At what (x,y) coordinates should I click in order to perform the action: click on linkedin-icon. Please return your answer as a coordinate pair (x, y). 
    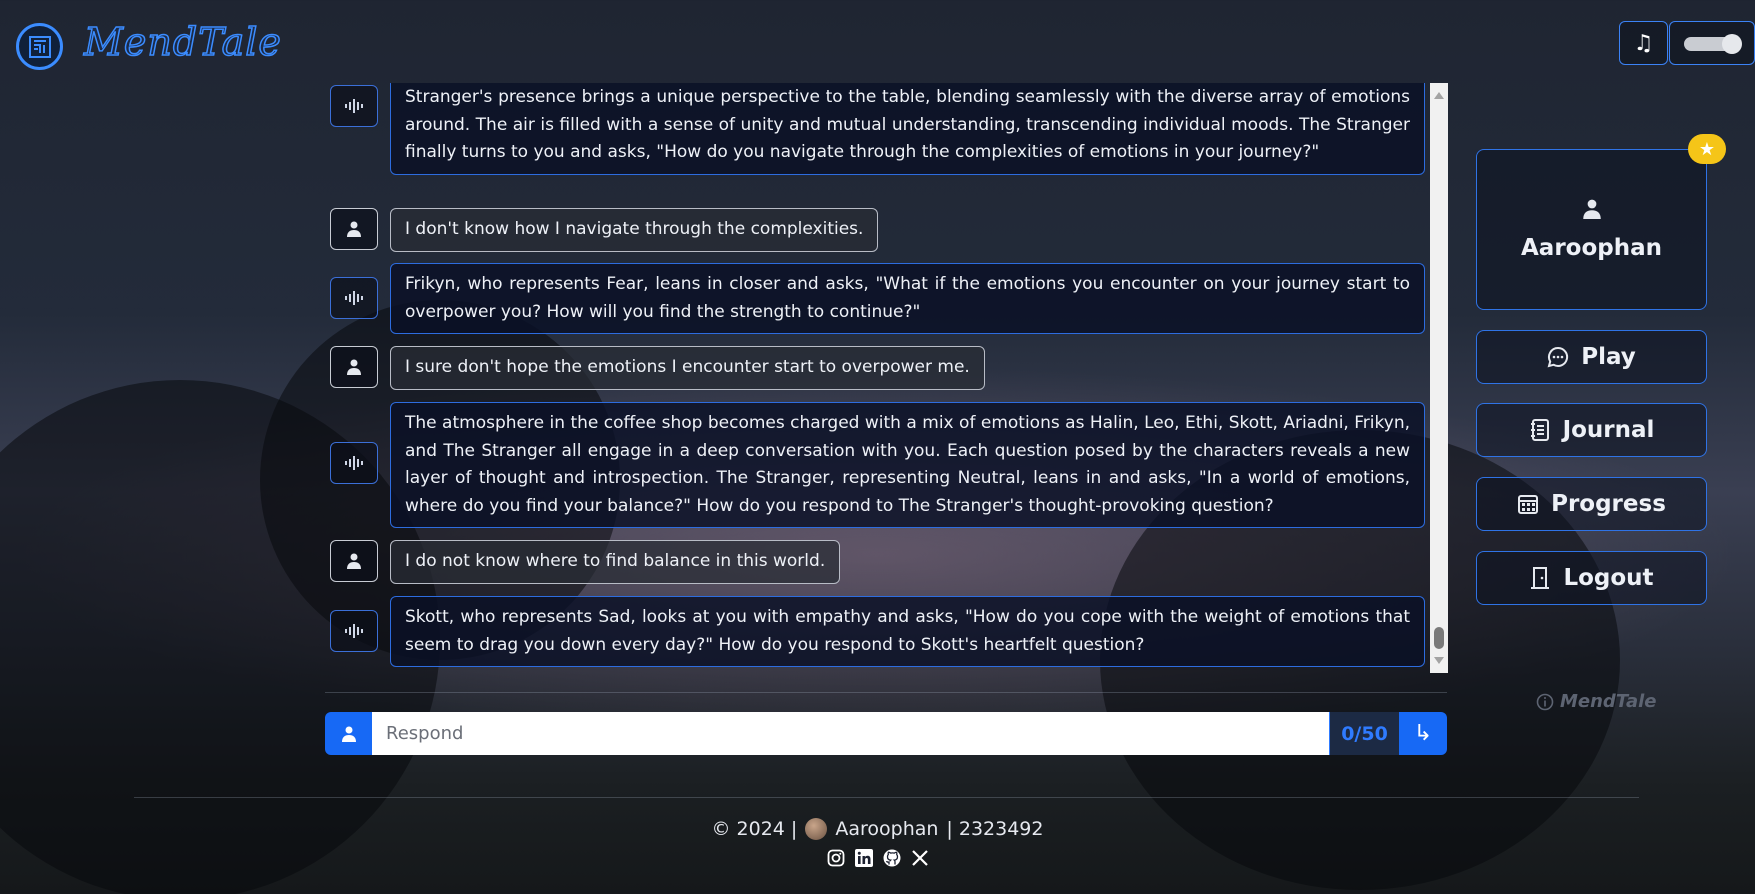
    Looking at the image, I should click on (864, 858).